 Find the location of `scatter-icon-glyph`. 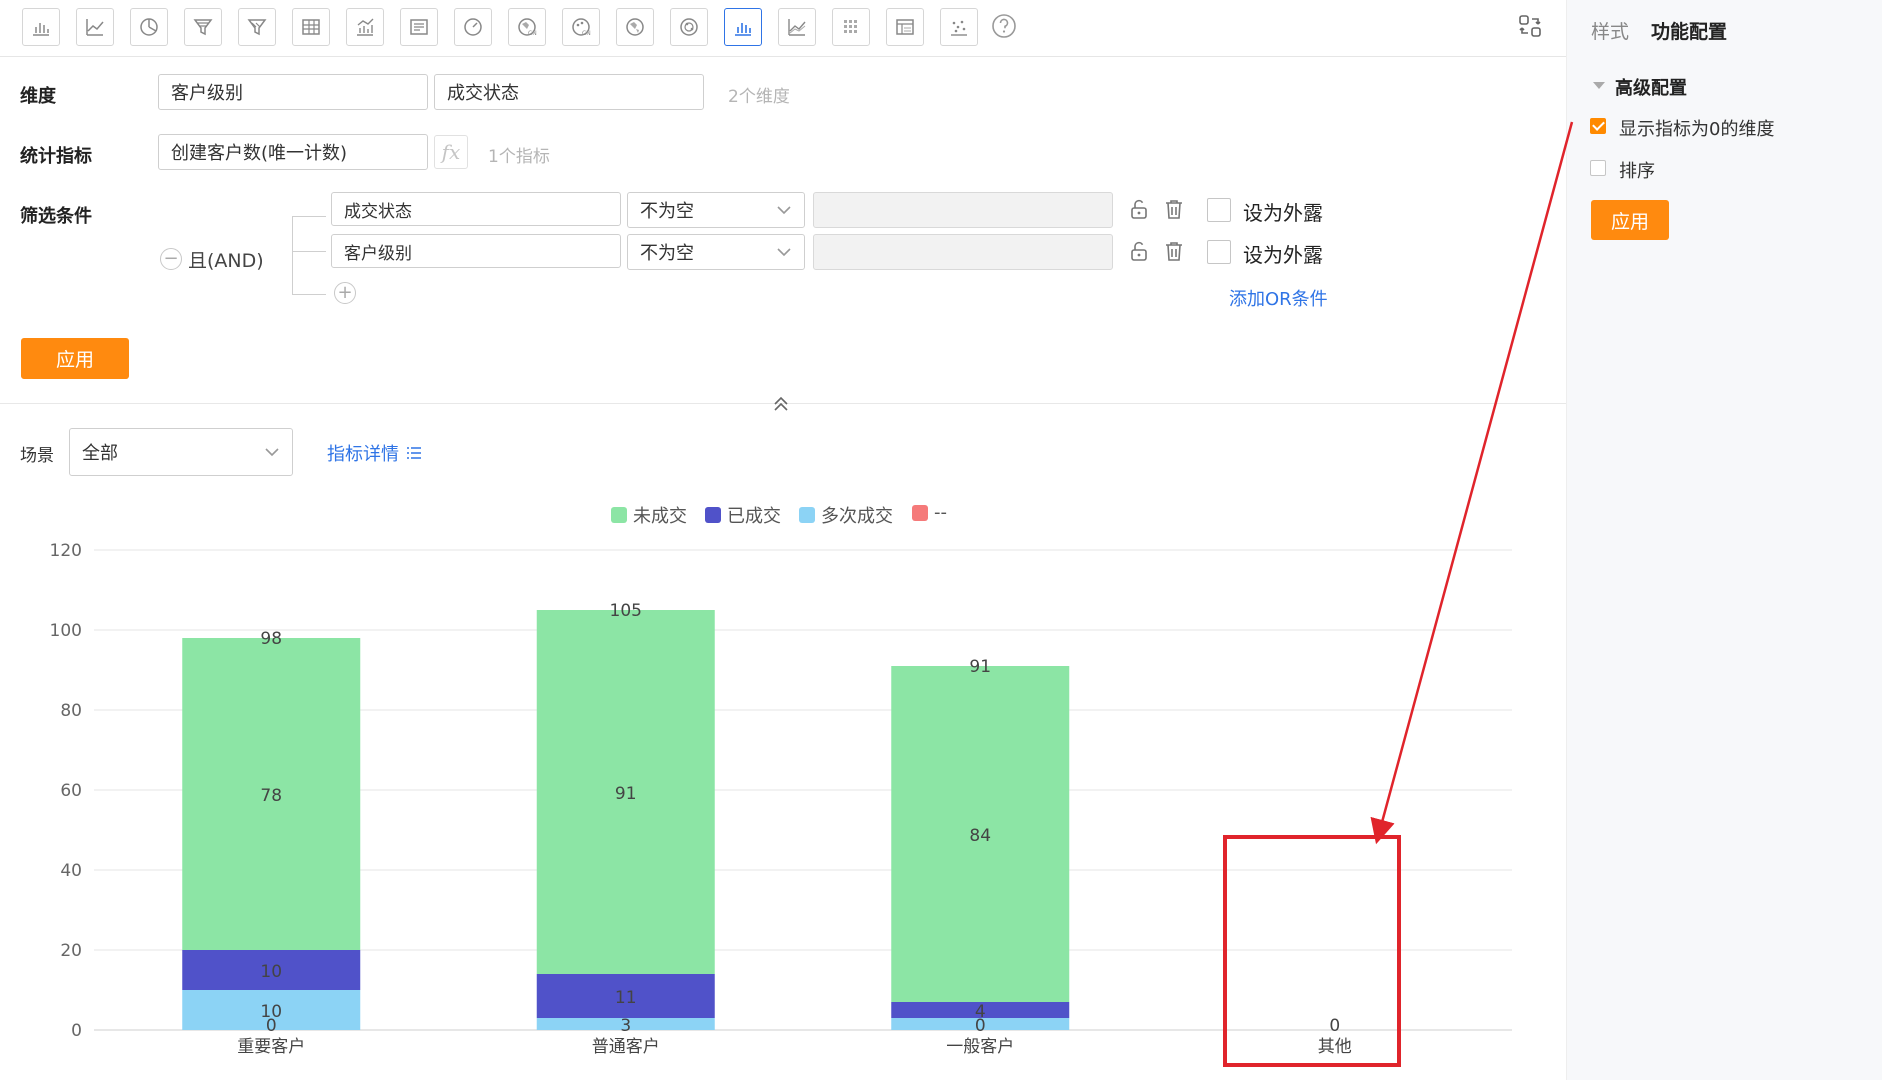

scatter-icon-glyph is located at coordinates (959, 28).